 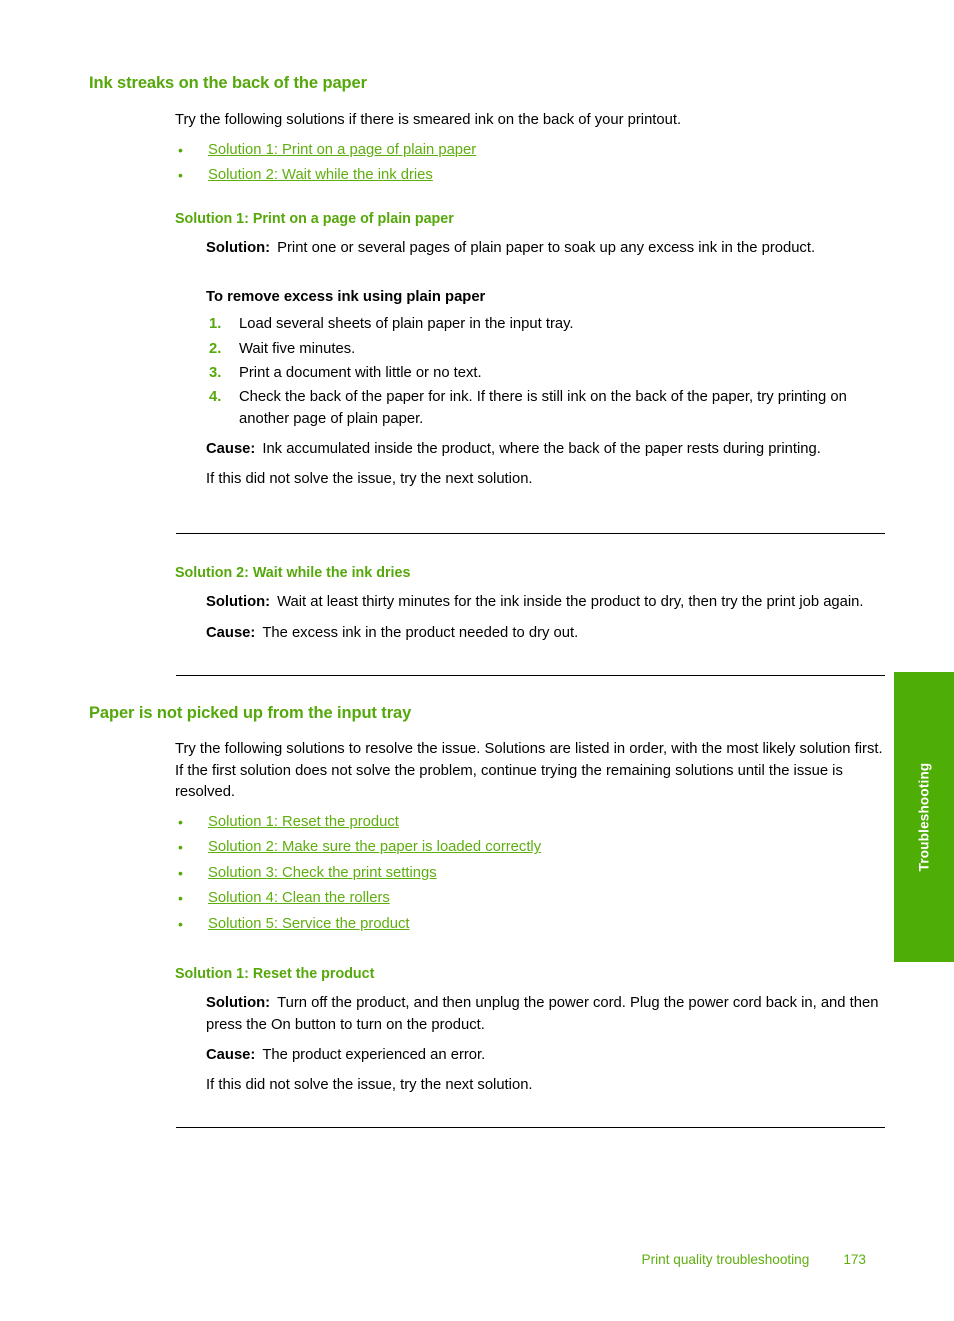 I want to click on cause-statement: Cause: The product experienced an error., so click(x=546, y=1055).